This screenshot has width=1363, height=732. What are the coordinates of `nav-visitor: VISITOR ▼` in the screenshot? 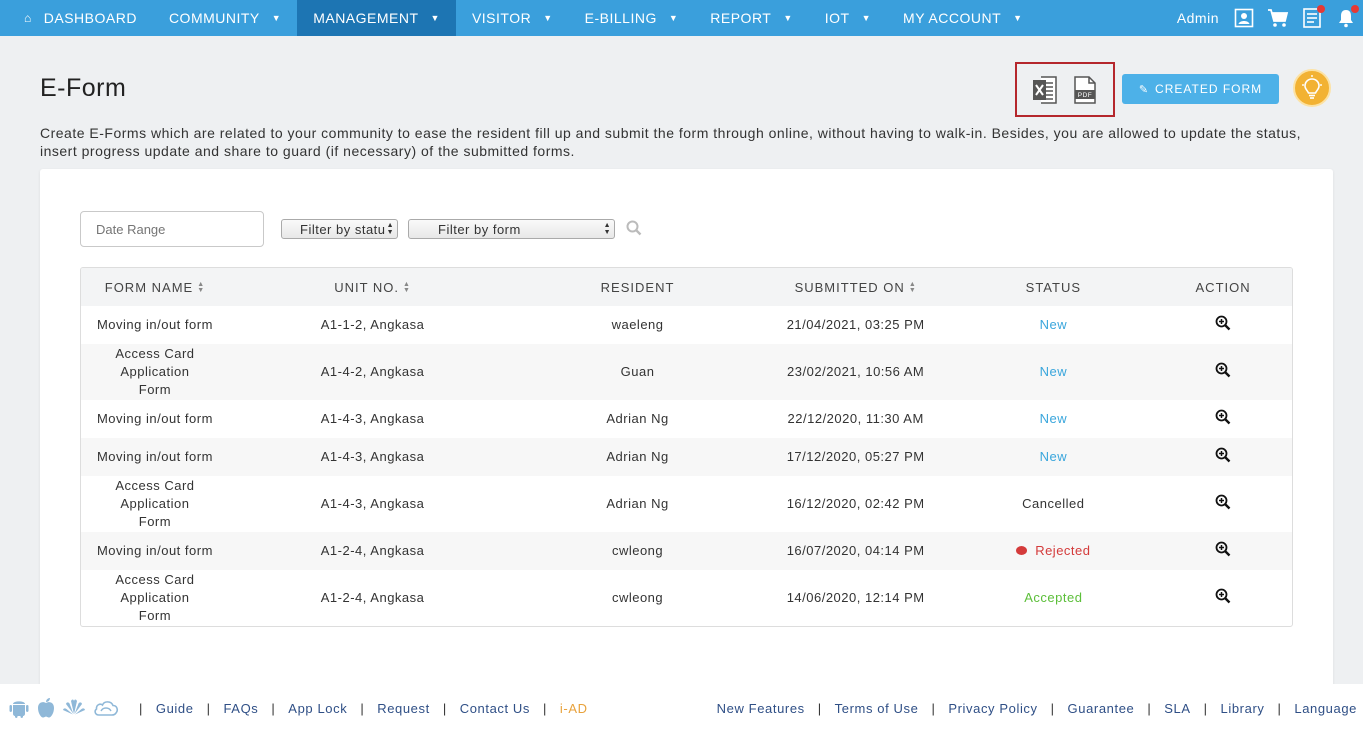 It's located at (512, 18).